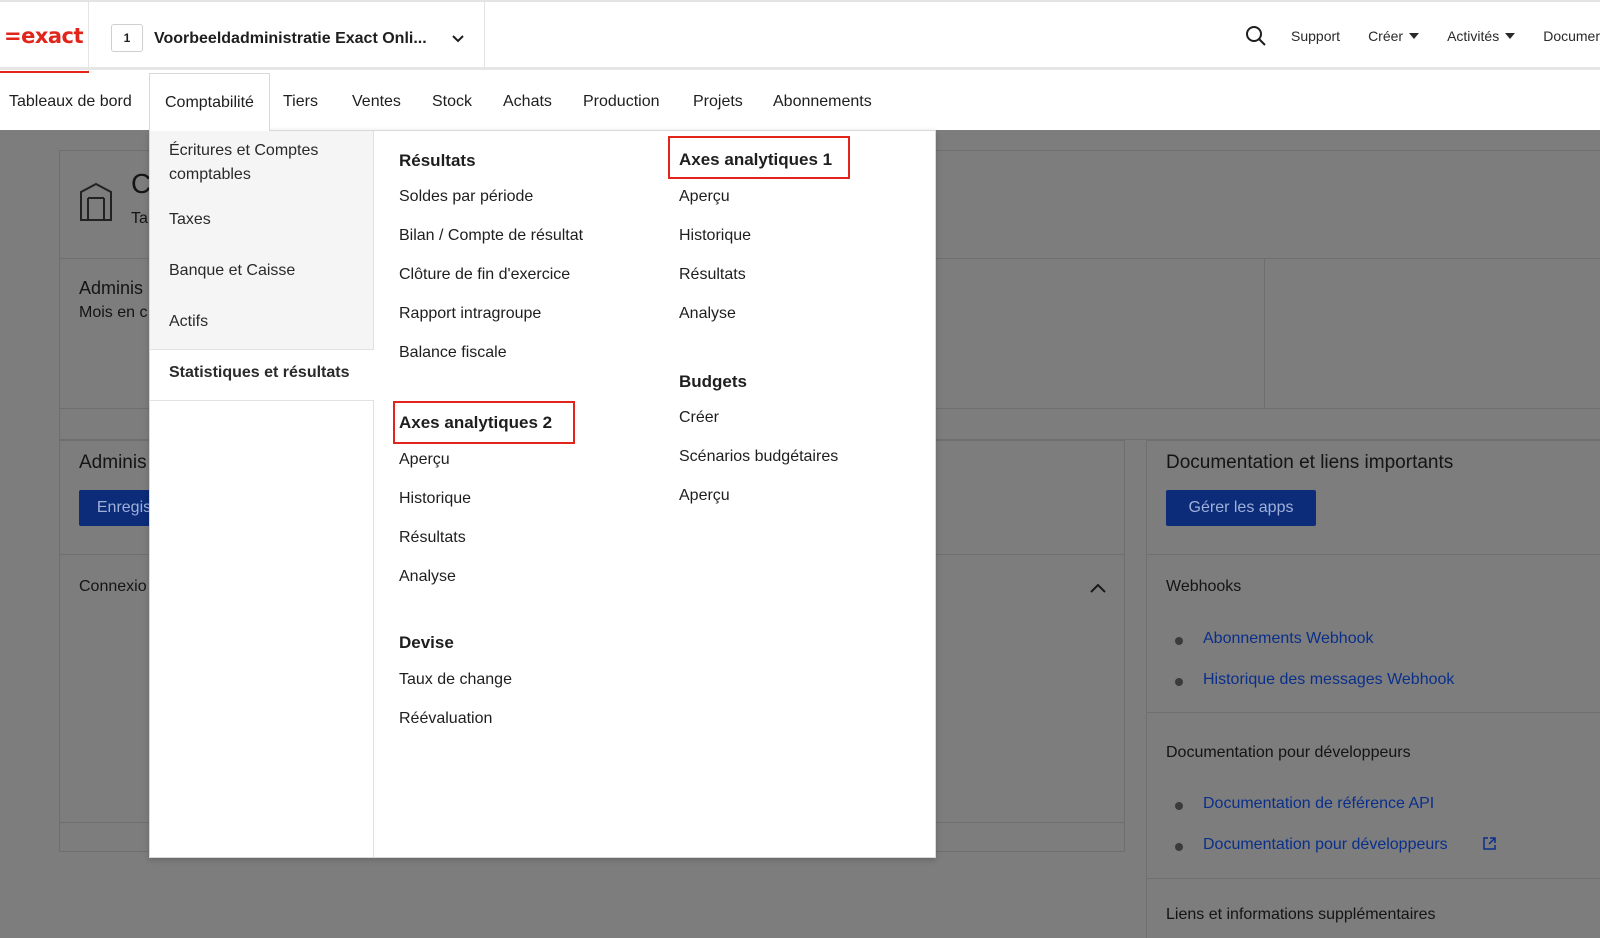  I want to click on activities-menu: Activités, so click(1481, 36).